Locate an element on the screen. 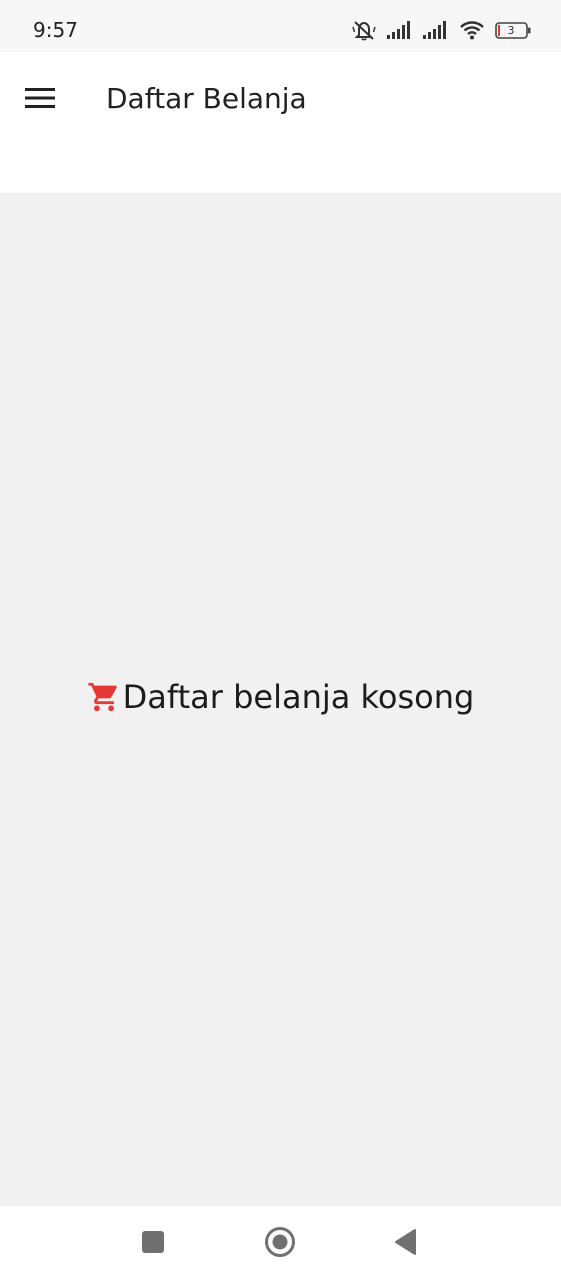 This screenshot has width=561, height=1280. home-icon is located at coordinates (280, 1244).